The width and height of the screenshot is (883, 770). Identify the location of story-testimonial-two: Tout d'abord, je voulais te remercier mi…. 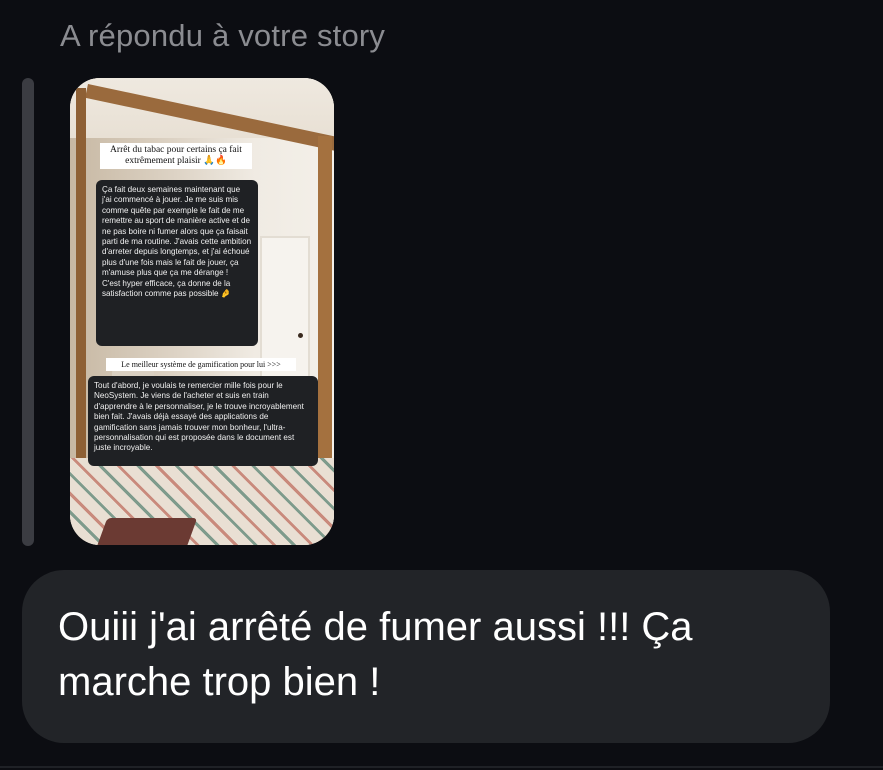
(203, 421).